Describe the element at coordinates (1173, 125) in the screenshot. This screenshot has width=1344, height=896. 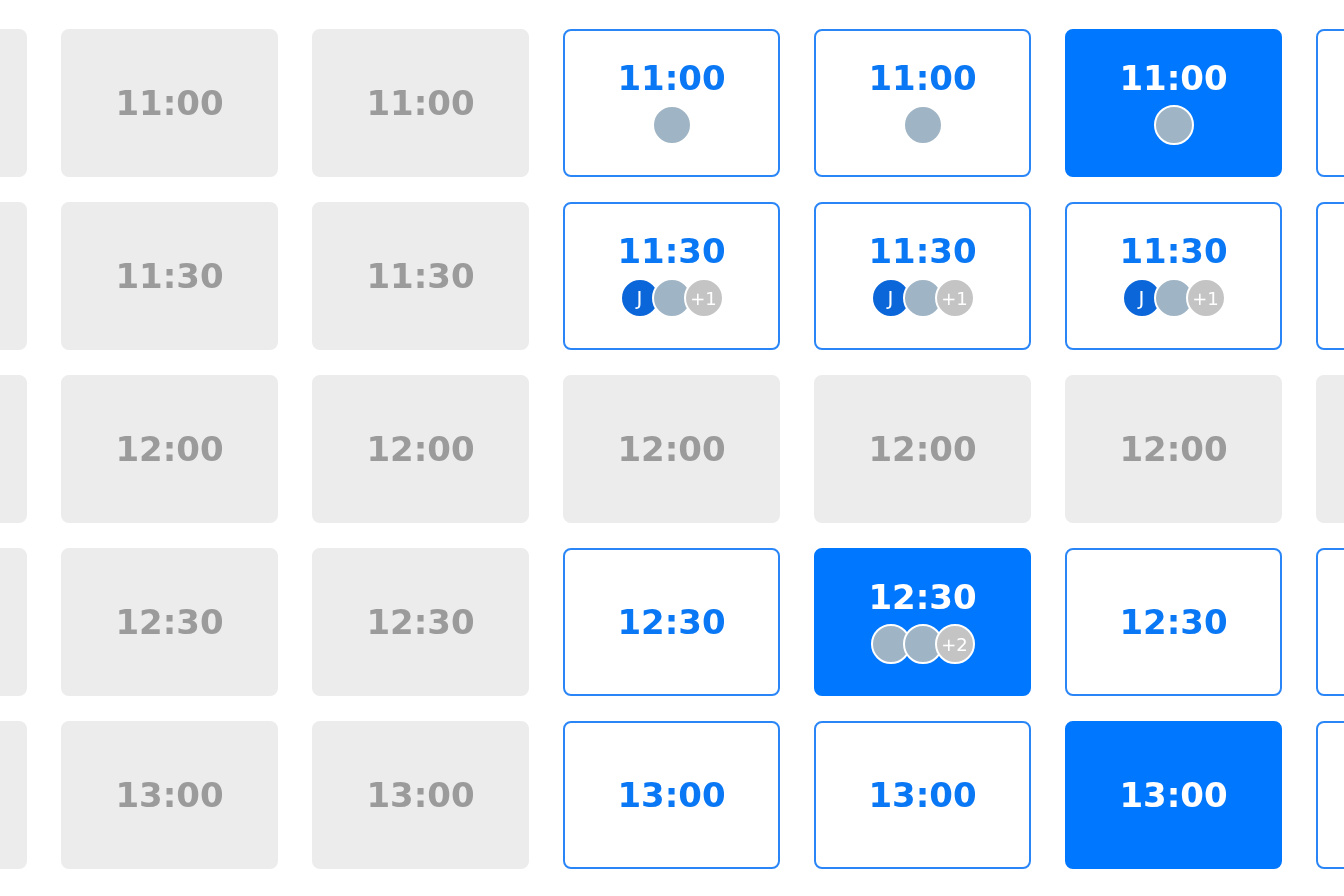
I see `avatar-photo-placeholder` at that location.